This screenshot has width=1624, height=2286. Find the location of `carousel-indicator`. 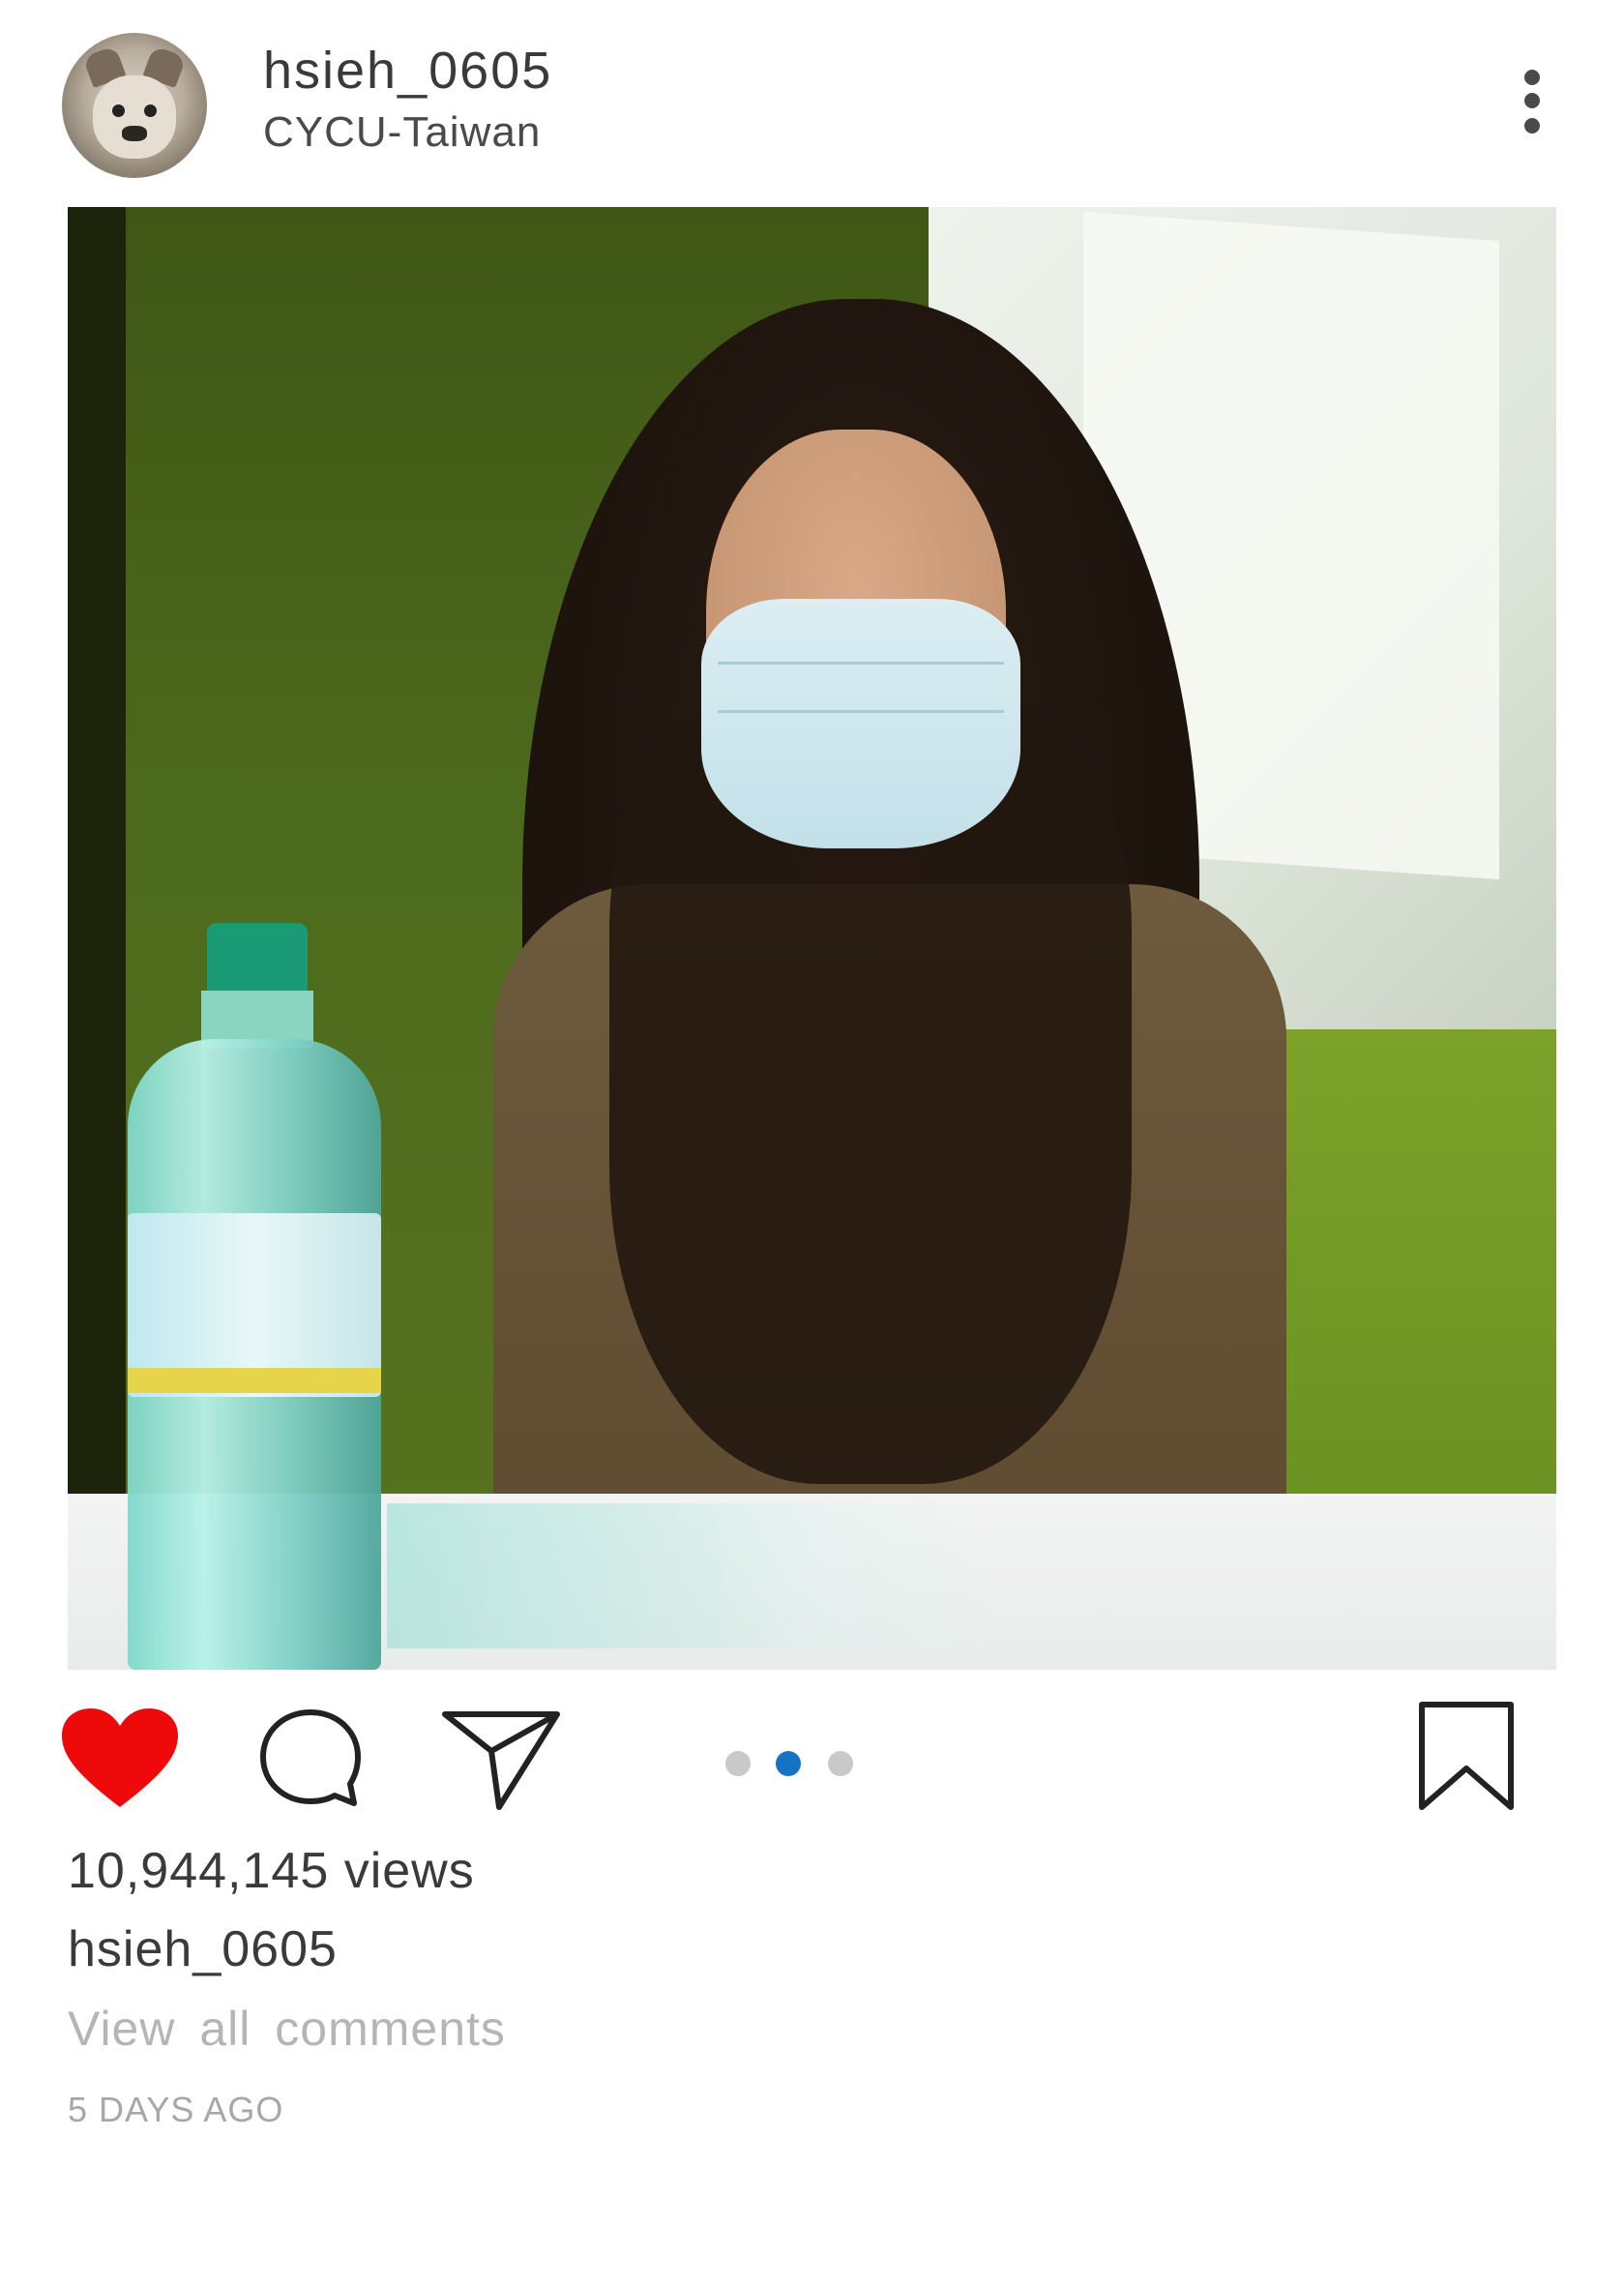

carousel-indicator is located at coordinates (793, 1765).